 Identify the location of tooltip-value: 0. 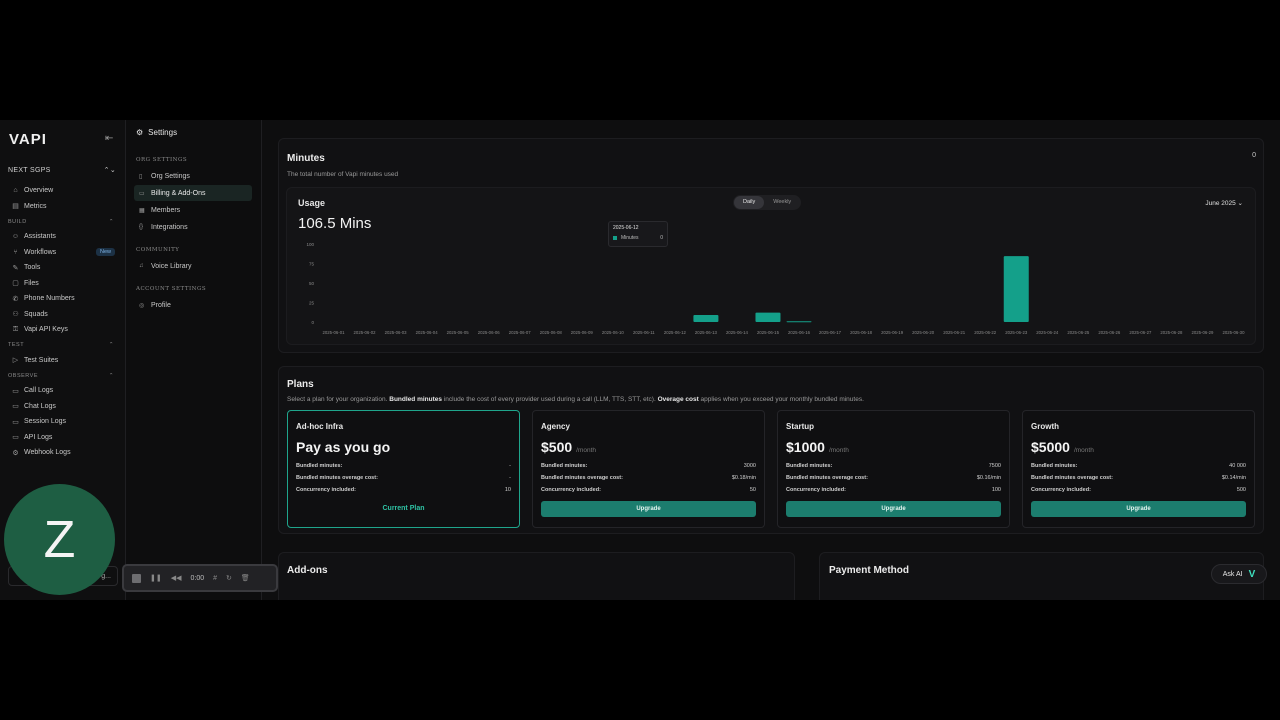
(661, 238).